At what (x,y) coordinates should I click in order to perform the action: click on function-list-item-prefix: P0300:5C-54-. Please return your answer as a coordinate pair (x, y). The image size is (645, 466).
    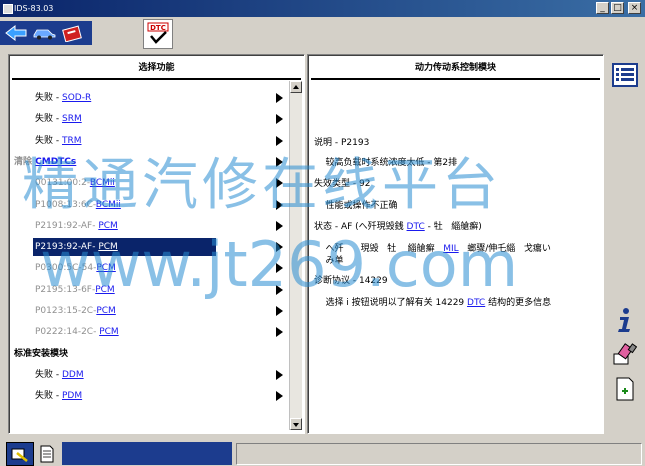
    Looking at the image, I should click on (66, 268).